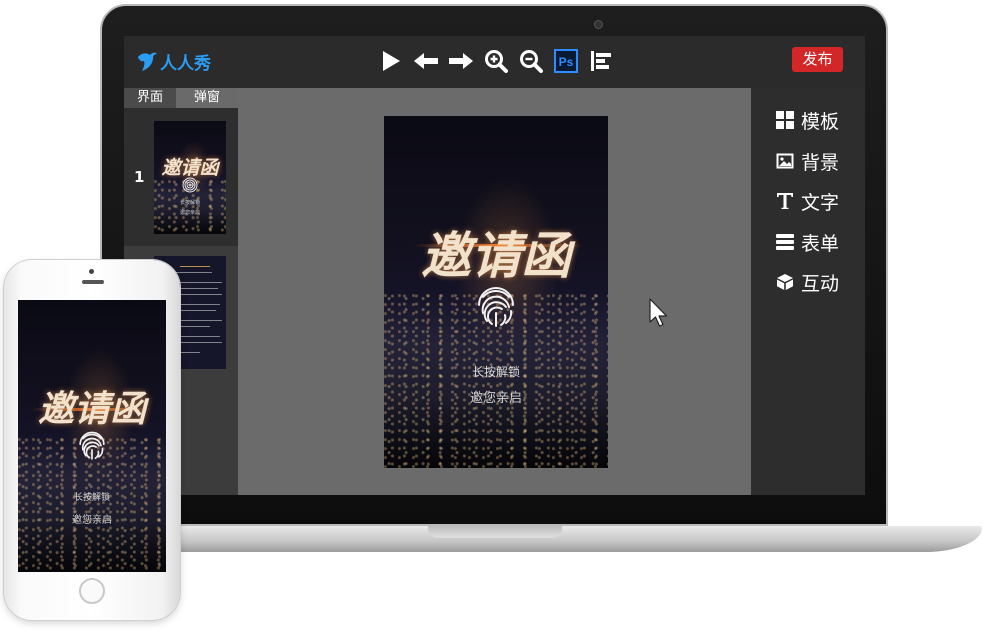 Image resolution: width=986 pixels, height=632 pixels. I want to click on interaction-cube-icon, so click(785, 282).